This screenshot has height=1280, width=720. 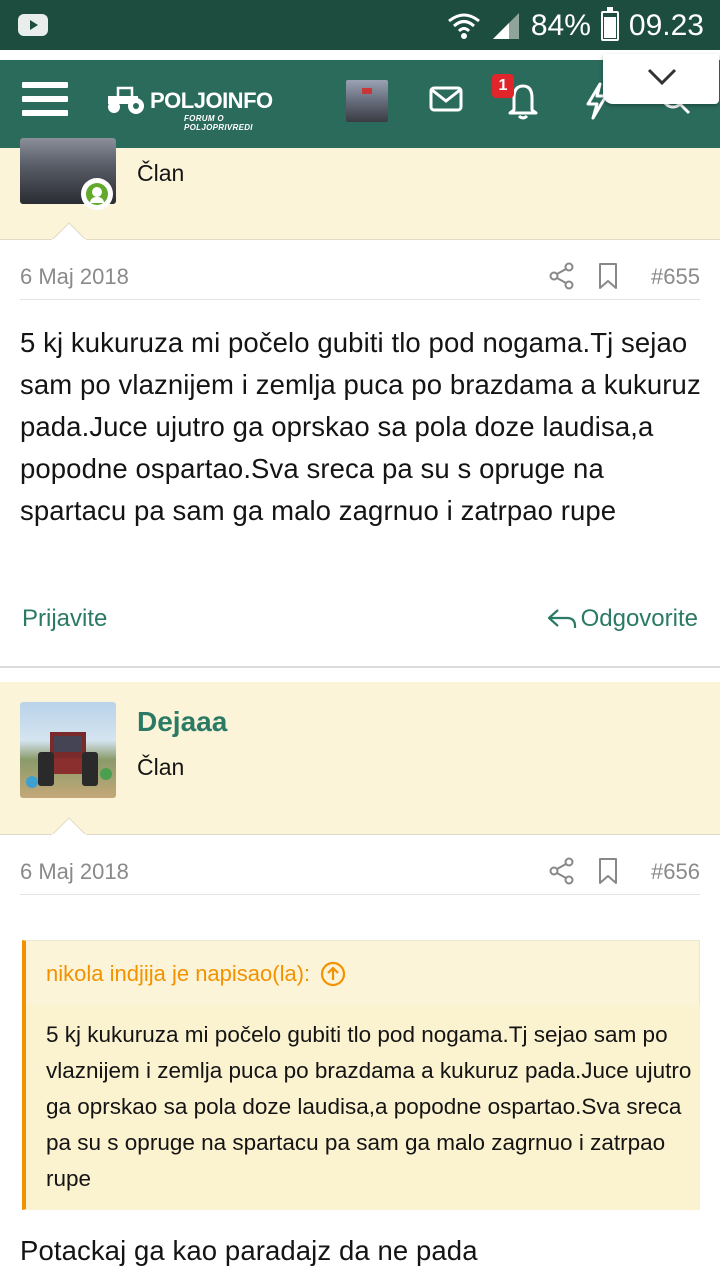 What do you see at coordinates (505, 26) in the screenshot?
I see `signal-icon` at bounding box center [505, 26].